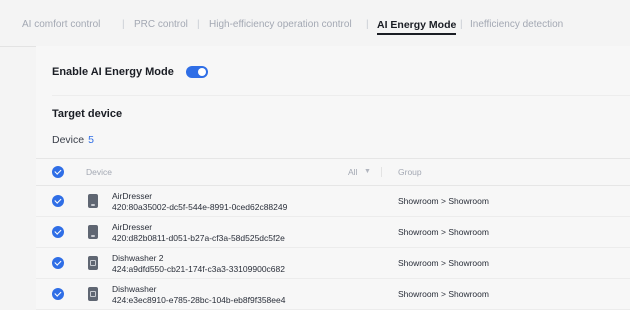 Image resolution: width=630 pixels, height=310 pixels. I want to click on divider, so click(341, 95).